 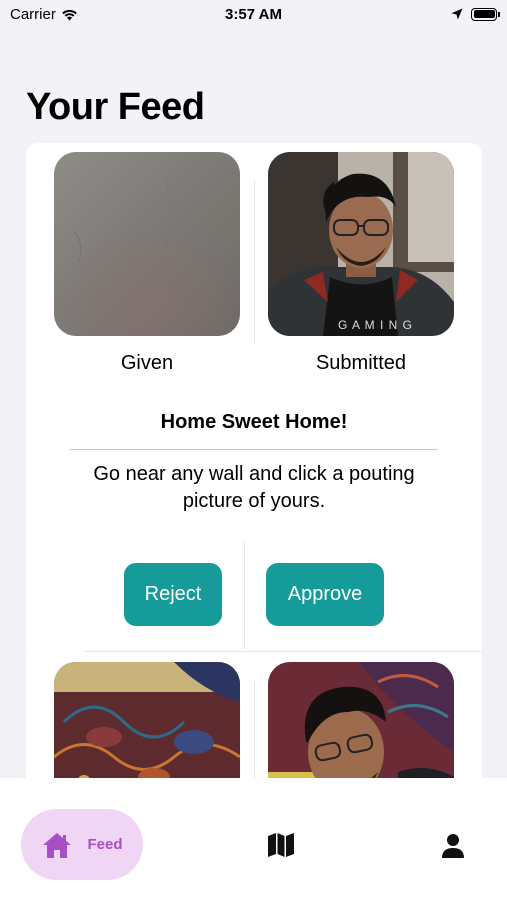 I want to click on house-icon, so click(x=57, y=845).